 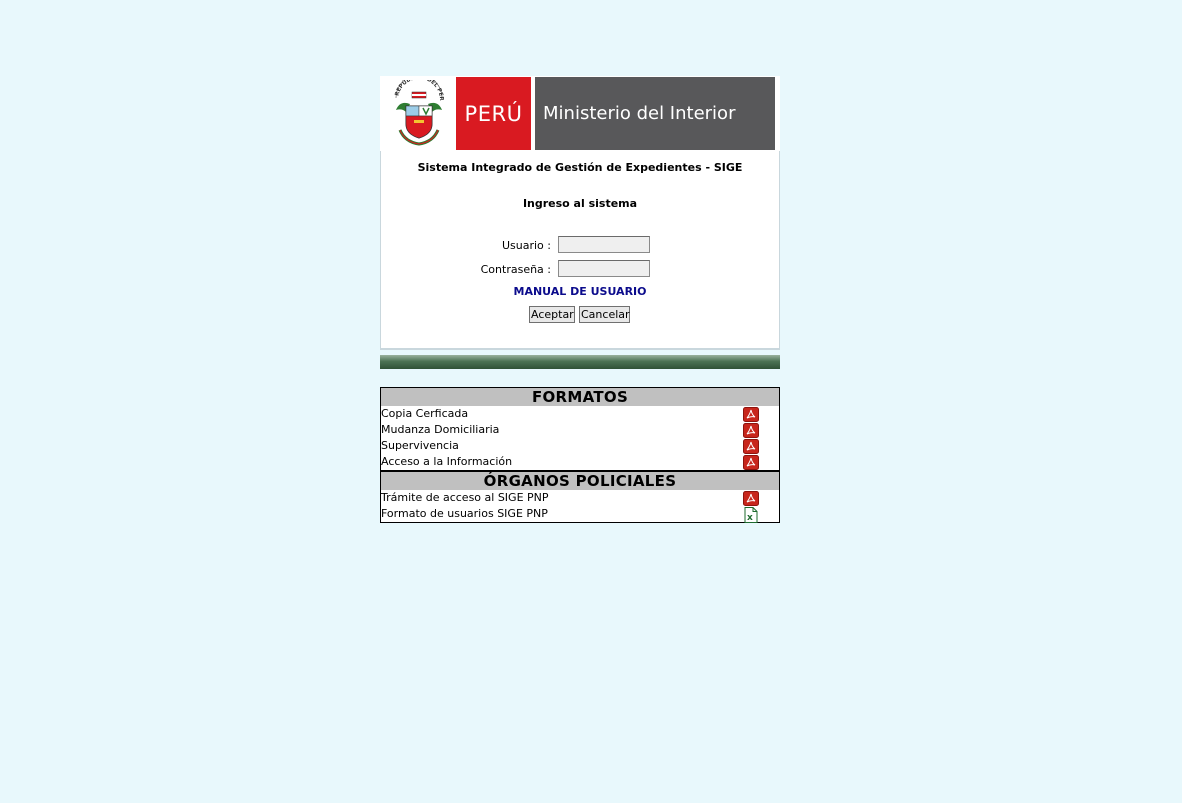 What do you see at coordinates (604, 244) in the screenshot?
I see `username-input` at bounding box center [604, 244].